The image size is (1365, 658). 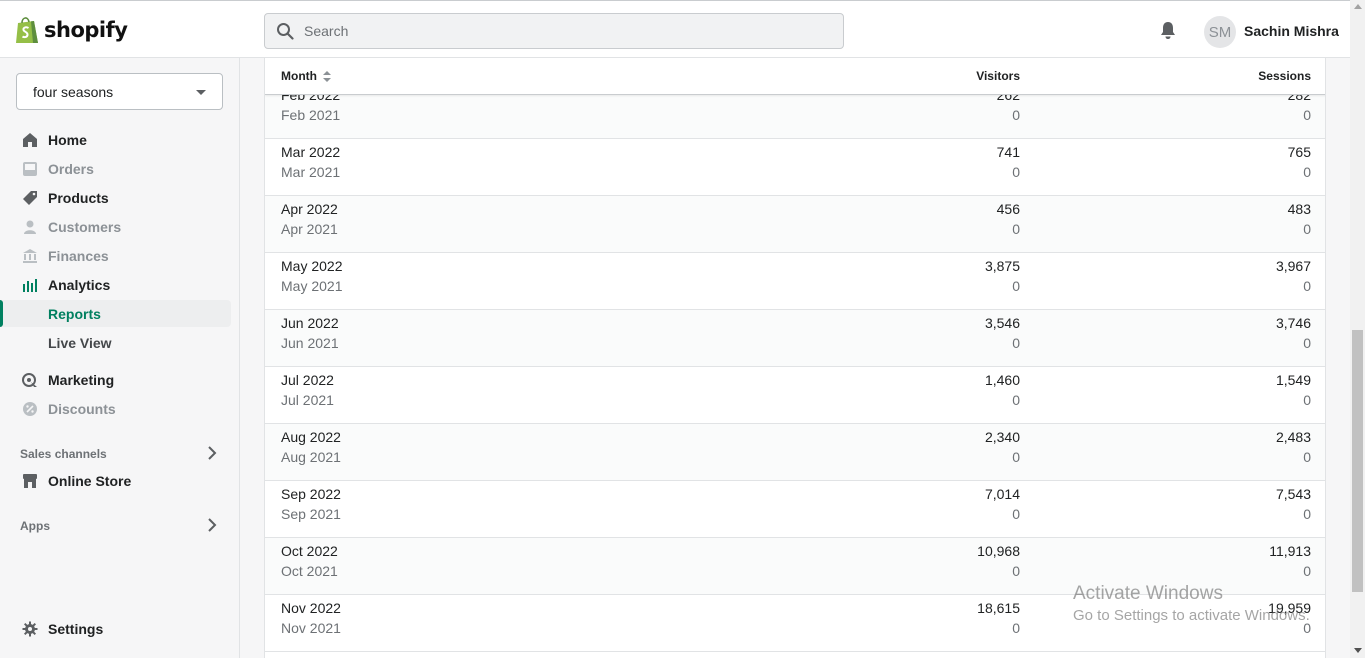 I want to click on cell-visitors: 456, so click(x=1008, y=209).